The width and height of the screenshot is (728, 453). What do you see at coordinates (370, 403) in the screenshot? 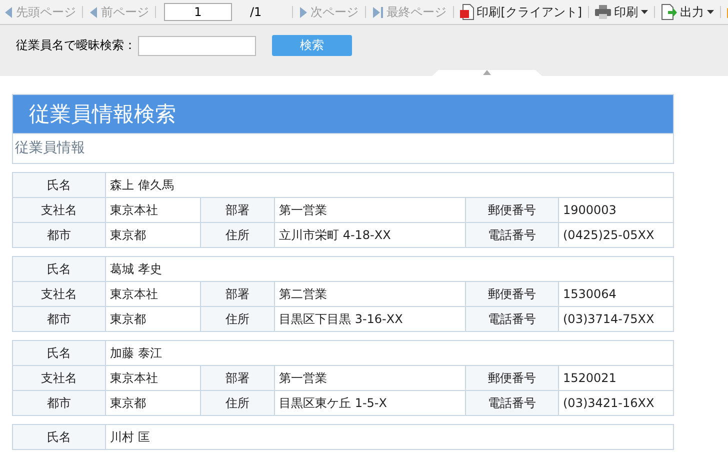
I see `field-value: 目黒区東ケ丘 1-5-X` at bounding box center [370, 403].